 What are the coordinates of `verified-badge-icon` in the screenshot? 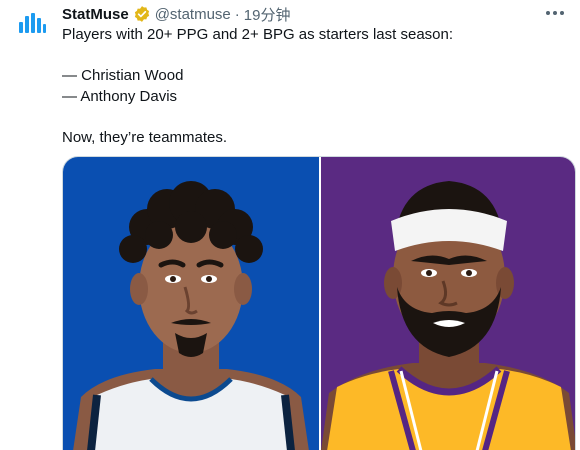 It's located at (142, 14).